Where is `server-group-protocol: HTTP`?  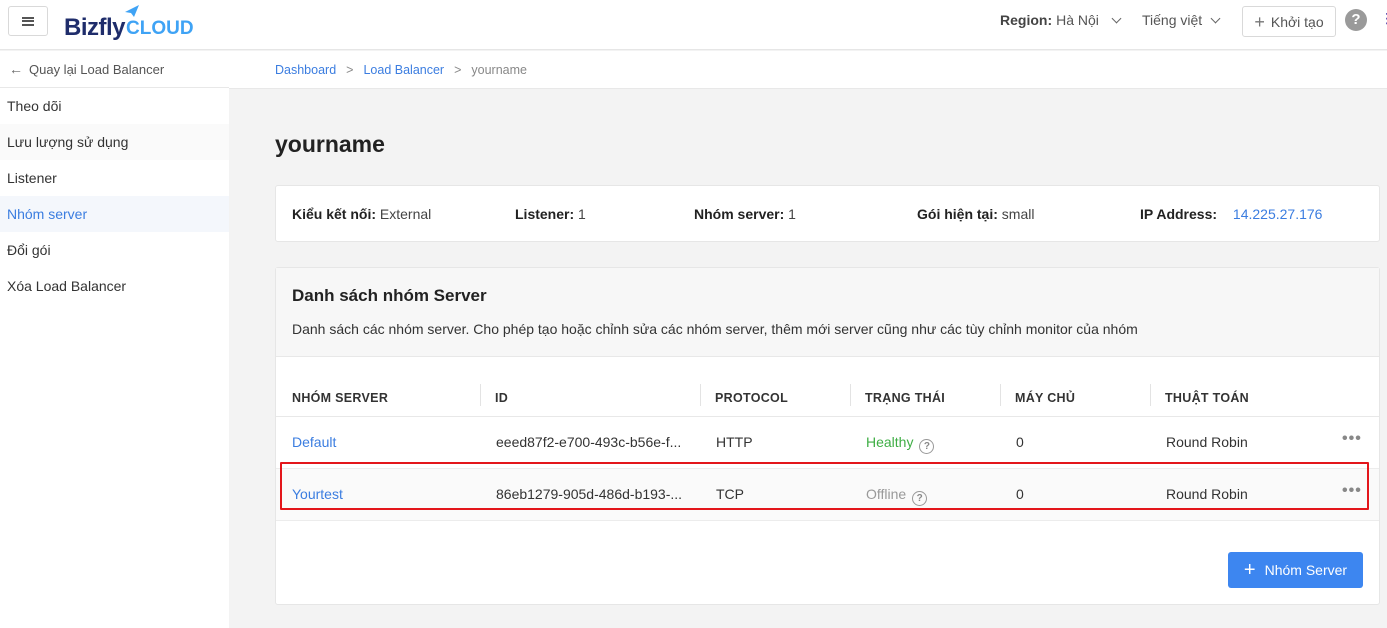
server-group-protocol: HTTP is located at coordinates (734, 442).